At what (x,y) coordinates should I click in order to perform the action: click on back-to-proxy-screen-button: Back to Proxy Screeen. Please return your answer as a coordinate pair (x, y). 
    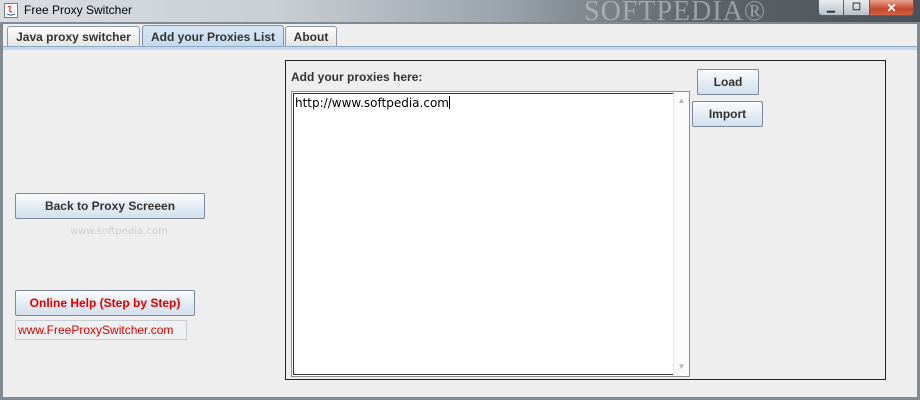
    Looking at the image, I should click on (110, 206).